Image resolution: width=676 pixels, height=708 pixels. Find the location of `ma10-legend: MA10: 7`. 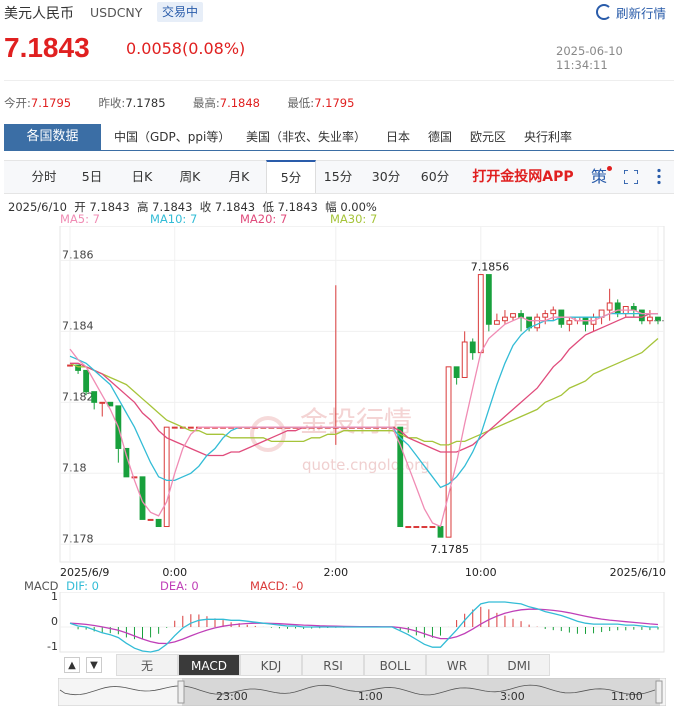

ma10-legend: MA10: 7 is located at coordinates (174, 219).